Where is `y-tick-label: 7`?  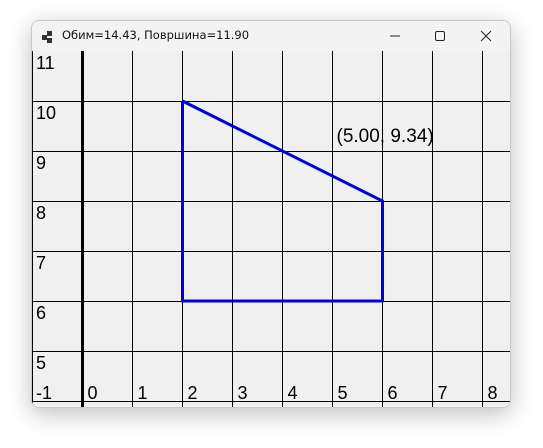 y-tick-label: 7 is located at coordinates (41, 263).